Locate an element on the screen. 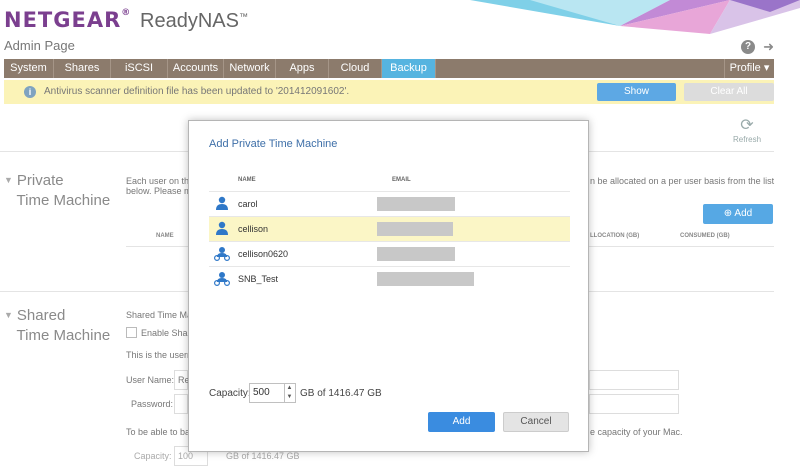 This screenshot has height=470, width=800. add-button: Add is located at coordinates (461, 422).